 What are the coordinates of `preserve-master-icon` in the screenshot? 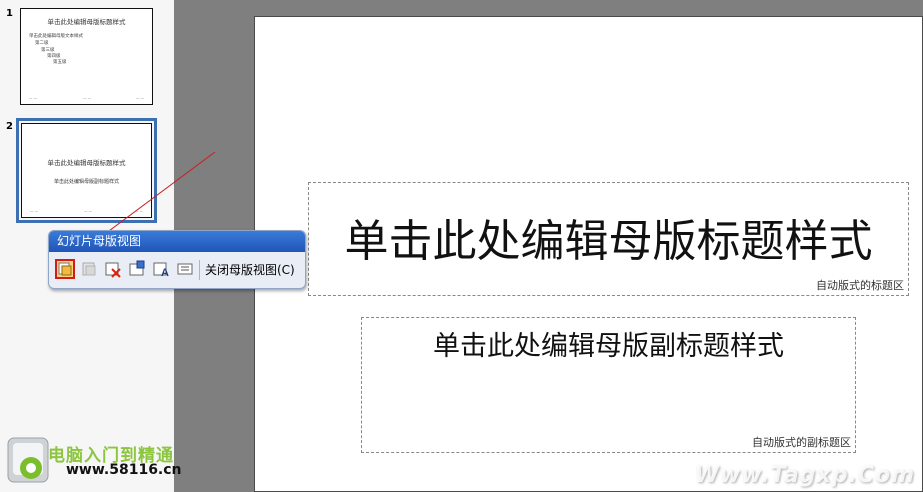 It's located at (137, 269).